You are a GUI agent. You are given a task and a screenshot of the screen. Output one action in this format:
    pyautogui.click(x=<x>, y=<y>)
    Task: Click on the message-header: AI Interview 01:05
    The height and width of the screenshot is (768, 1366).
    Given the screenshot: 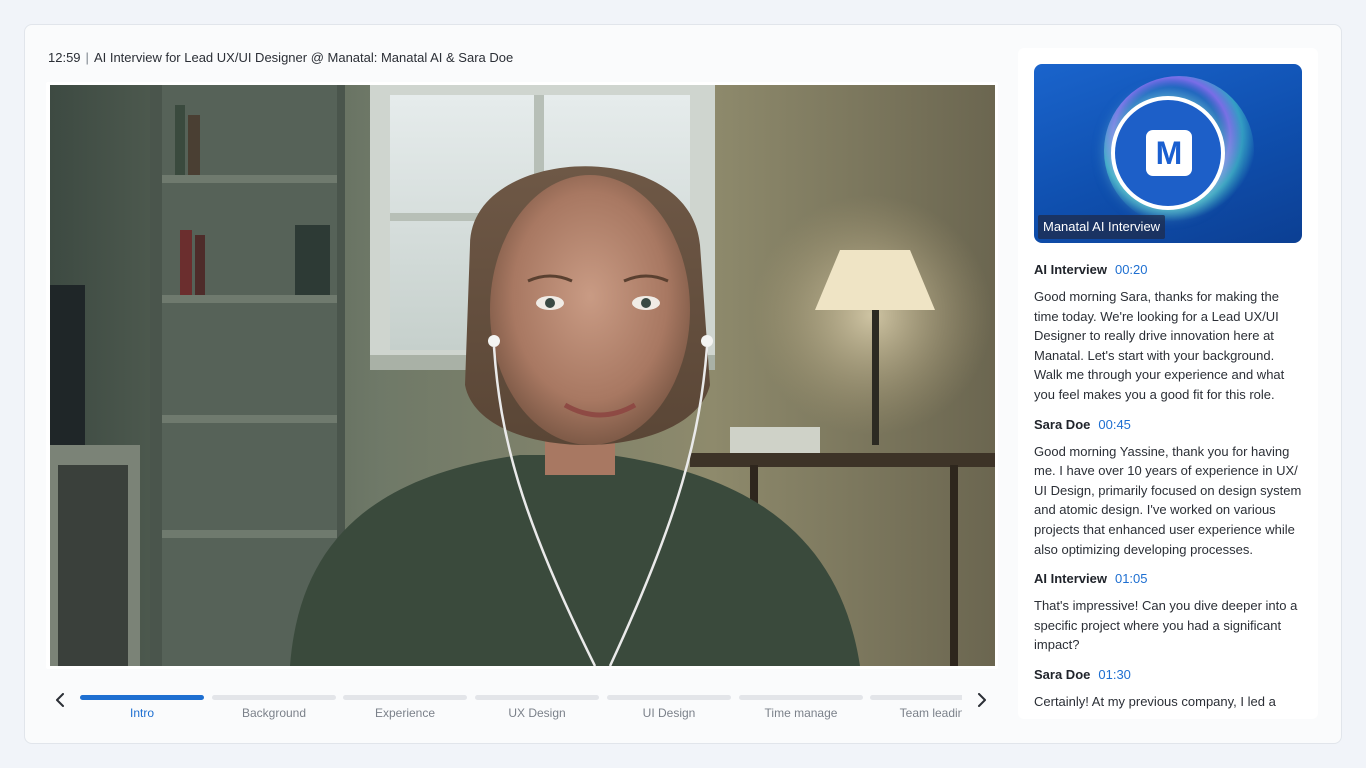 What is the action you would take?
    pyautogui.click(x=1170, y=578)
    